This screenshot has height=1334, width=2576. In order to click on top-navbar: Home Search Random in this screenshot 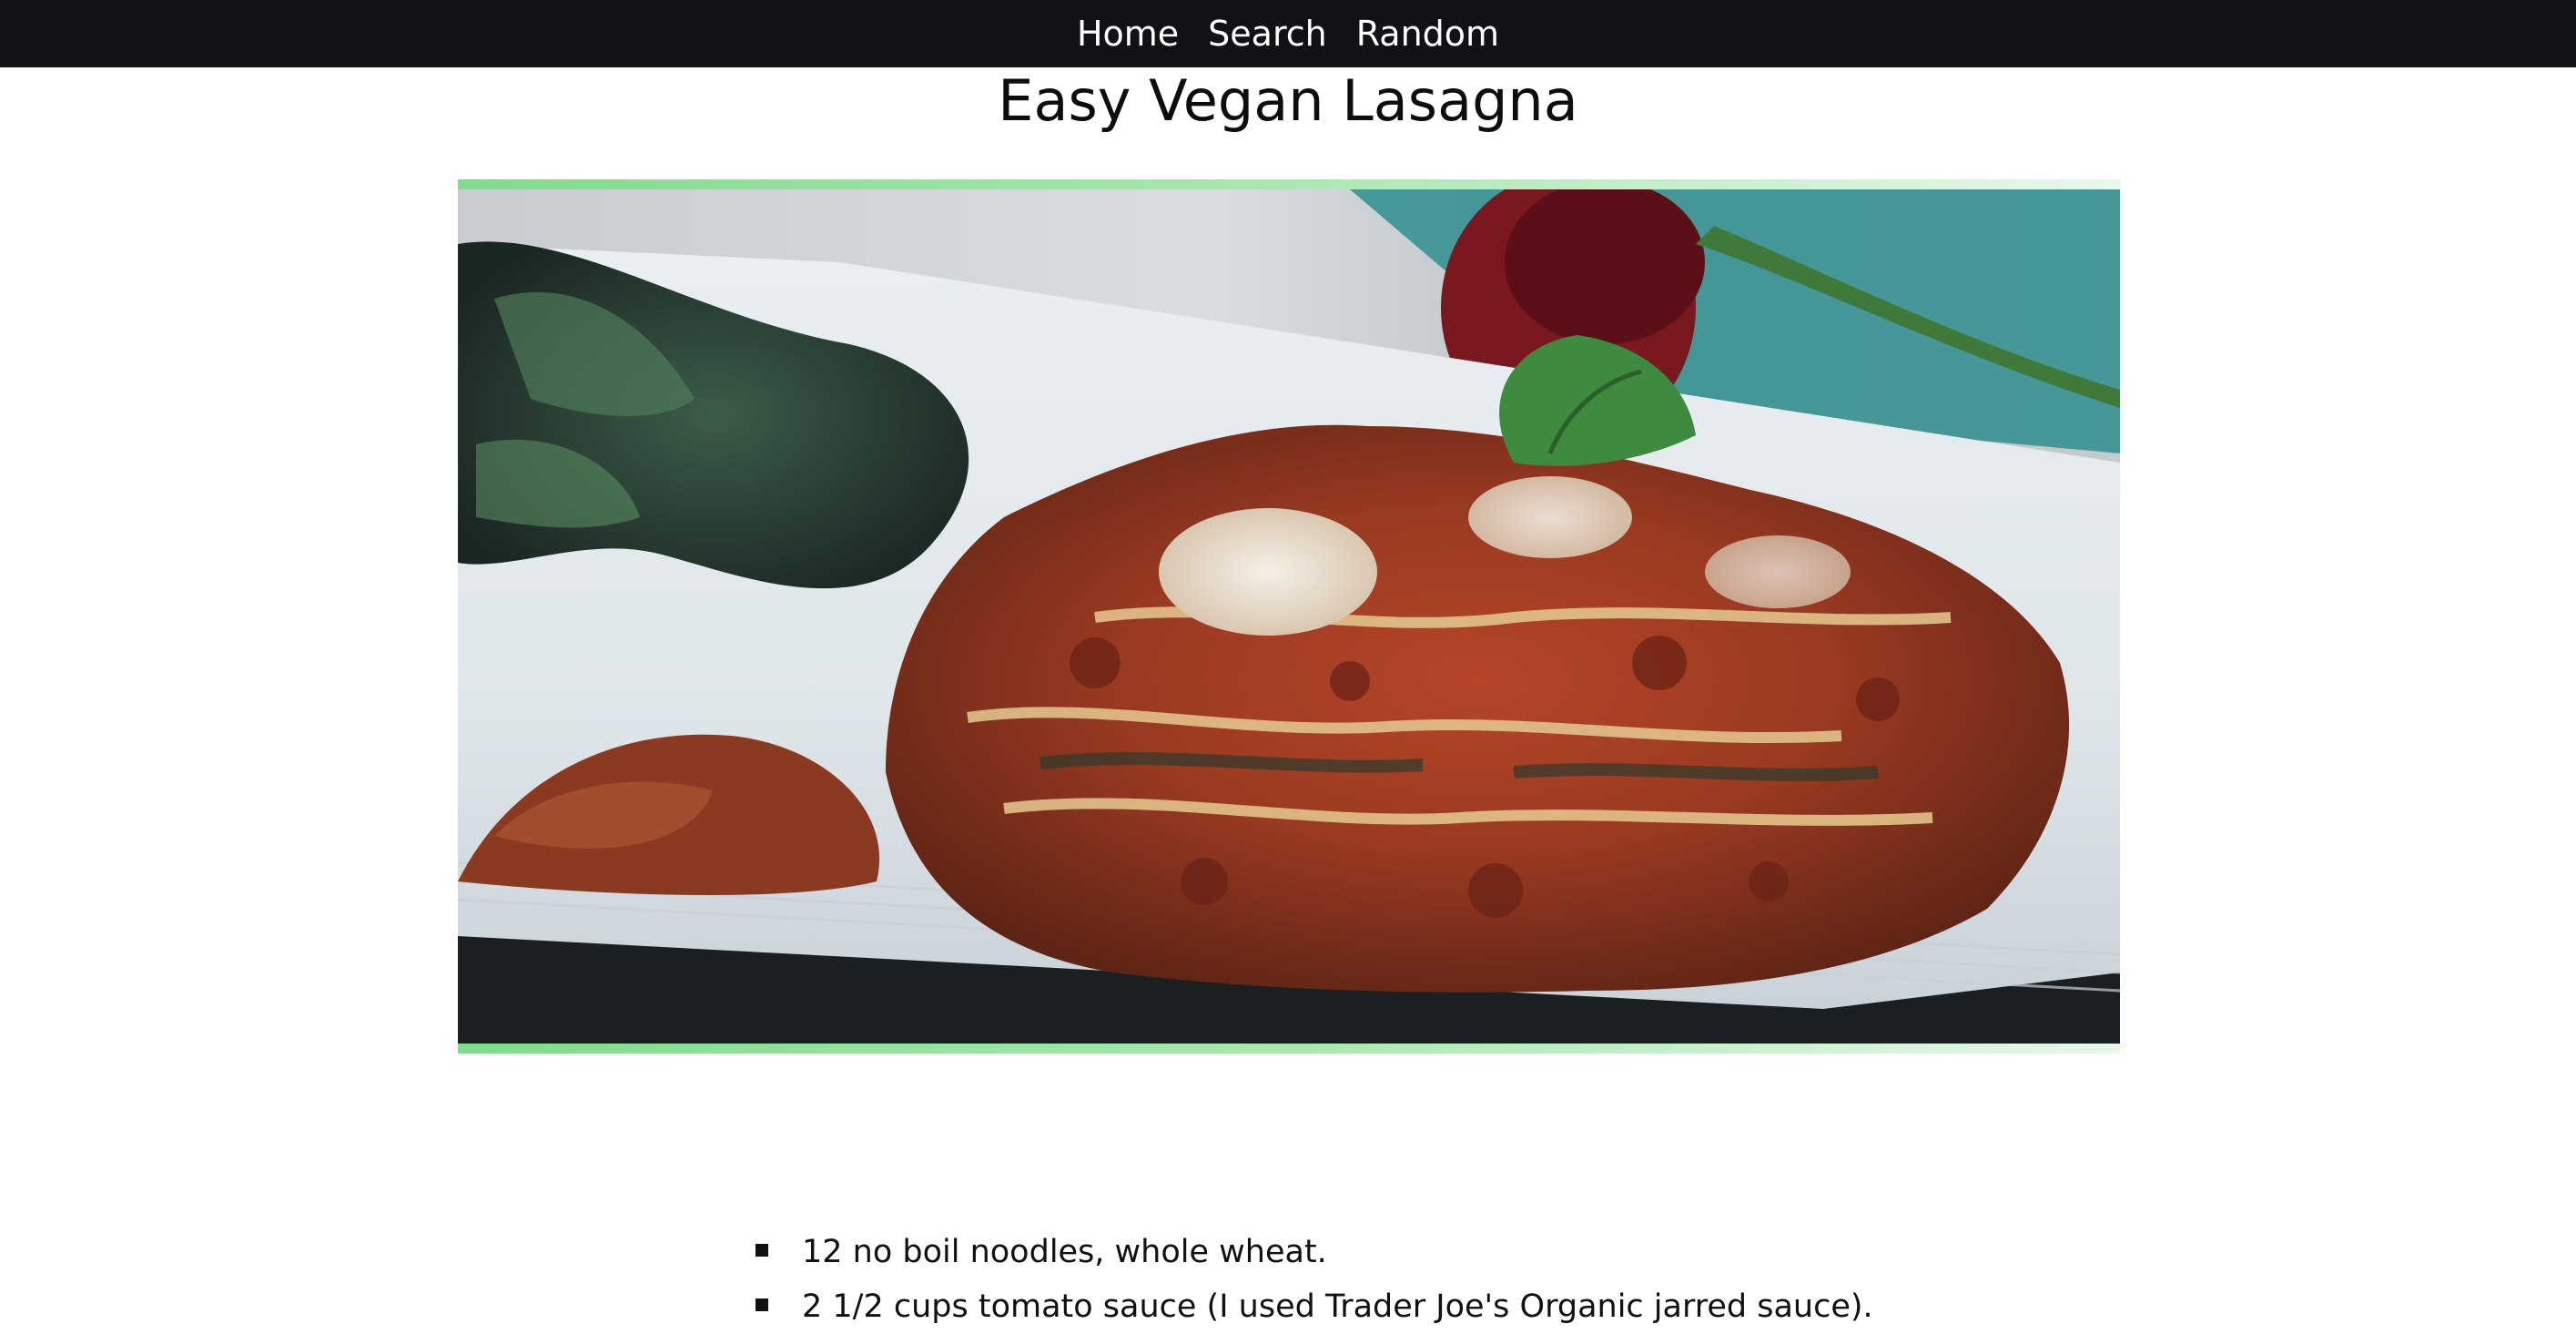, I will do `click(1288, 33)`.